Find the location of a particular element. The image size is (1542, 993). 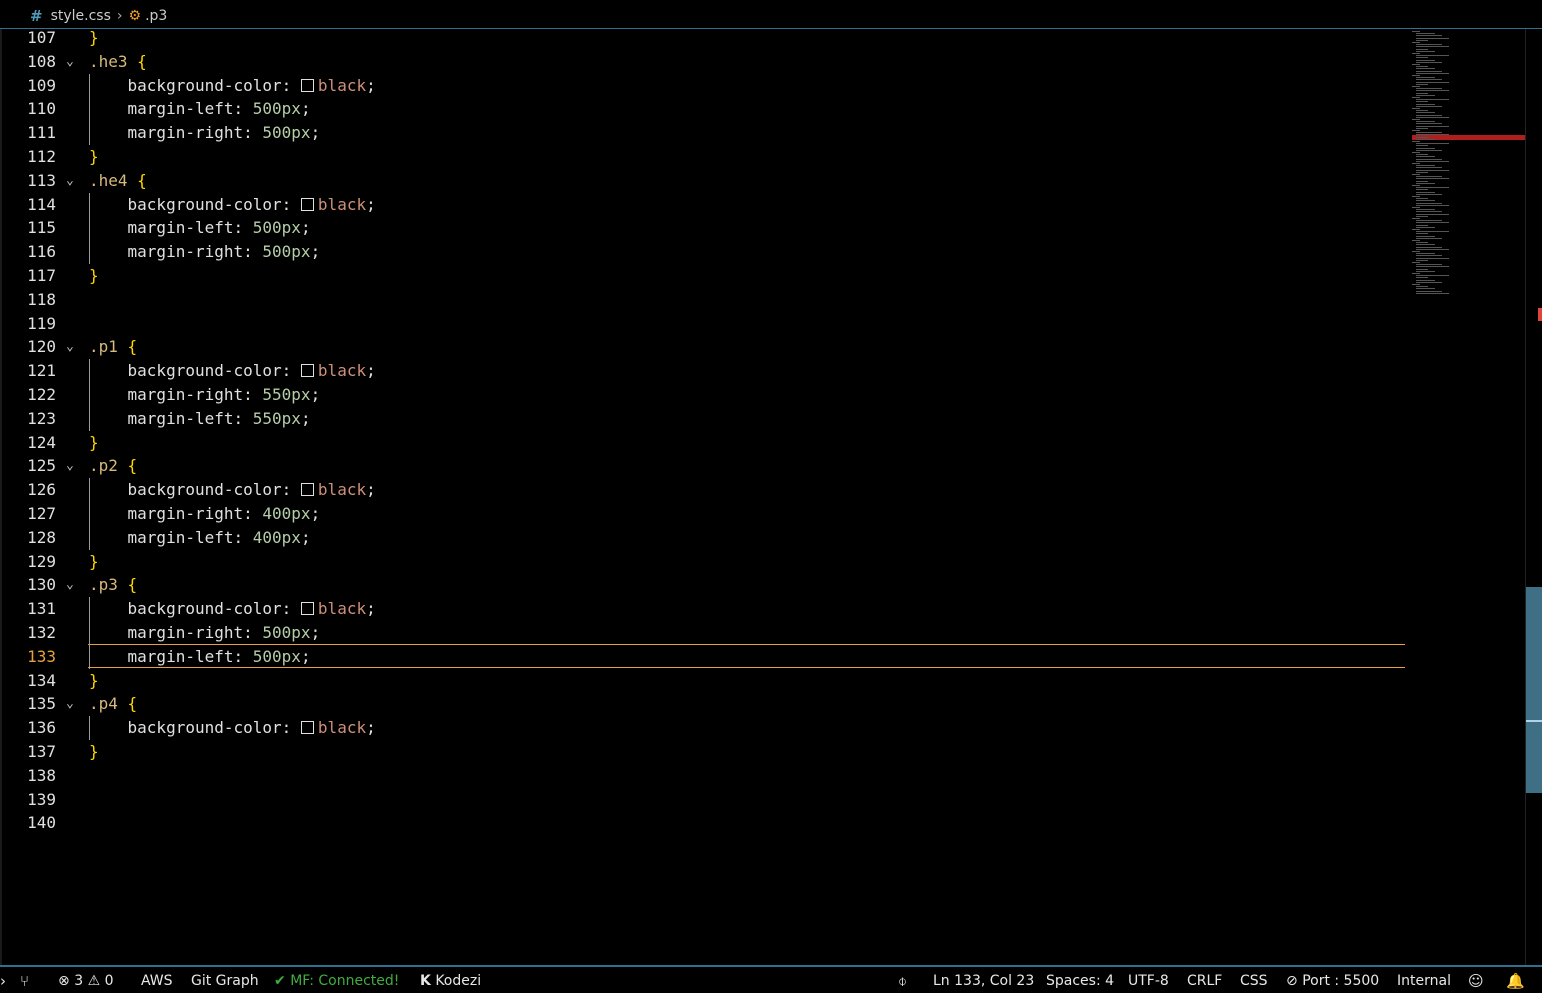

code-line: 123 margin-left: 550px; is located at coordinates (705, 418).